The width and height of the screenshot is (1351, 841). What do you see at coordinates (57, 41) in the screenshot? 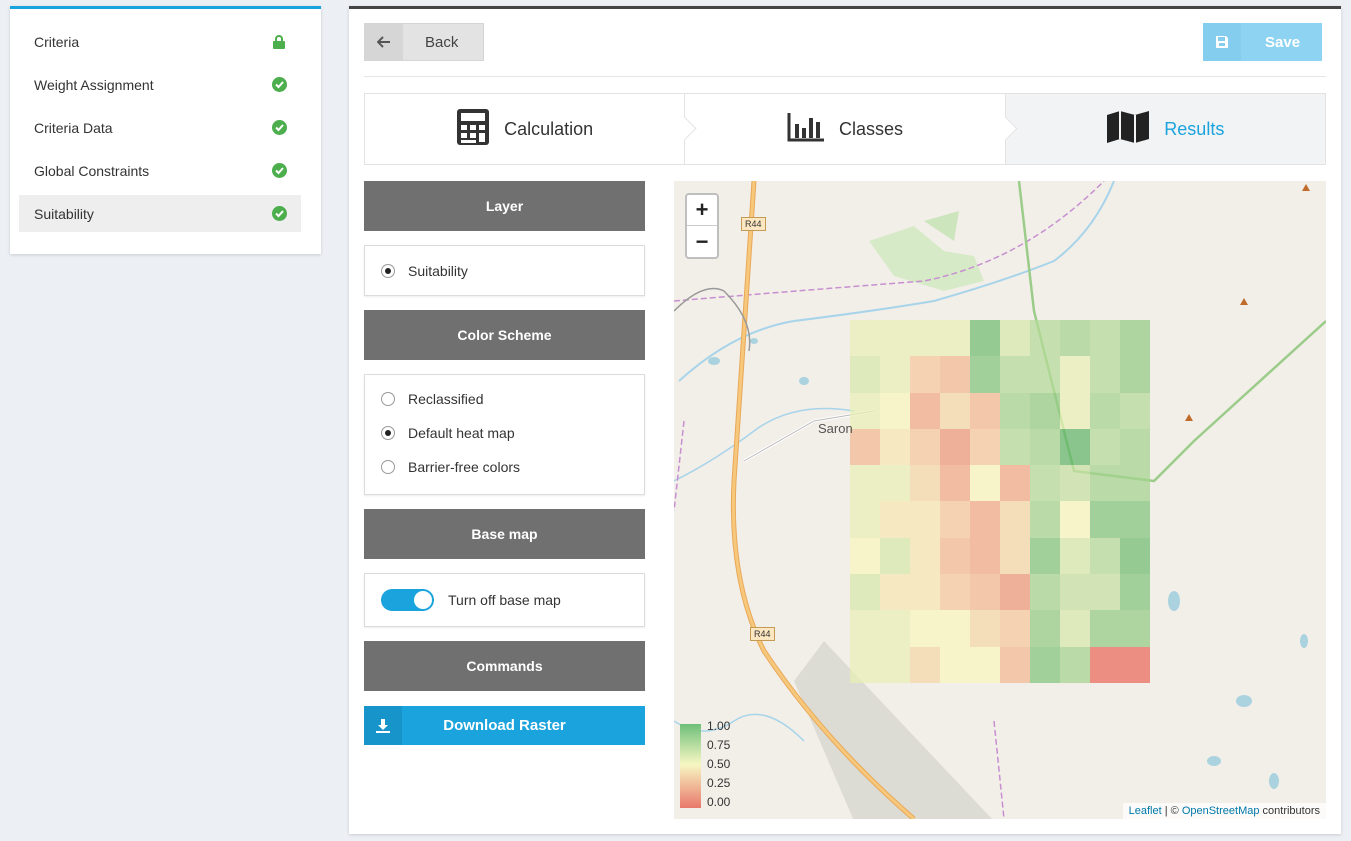
I see `sidebar-item-label: Criteria` at bounding box center [57, 41].